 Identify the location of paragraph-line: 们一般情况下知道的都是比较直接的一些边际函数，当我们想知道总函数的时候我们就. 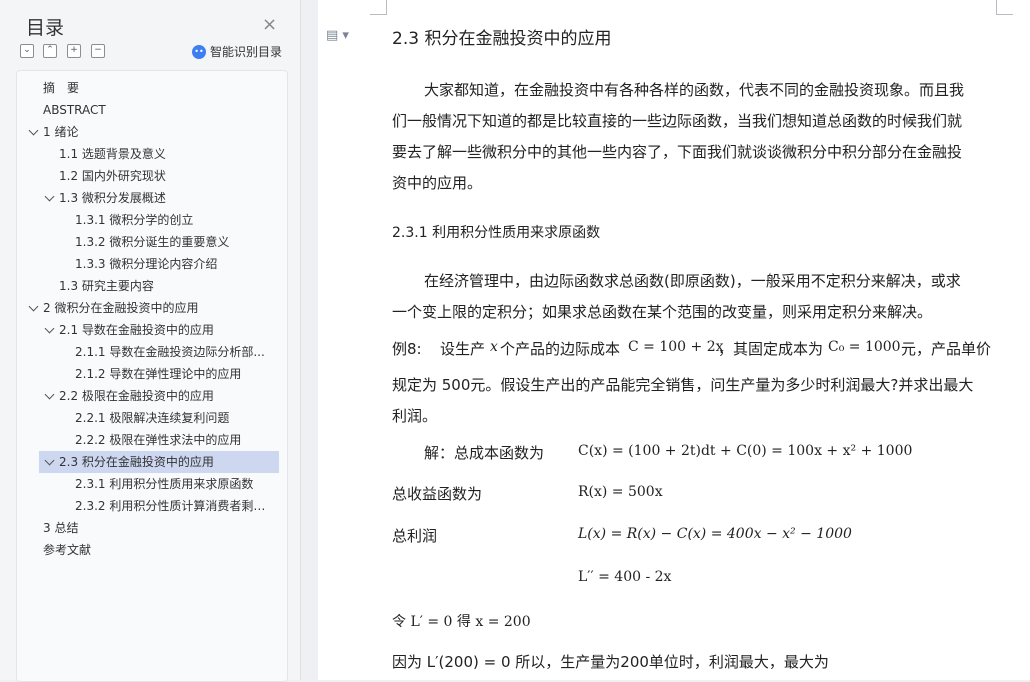
(677, 121).